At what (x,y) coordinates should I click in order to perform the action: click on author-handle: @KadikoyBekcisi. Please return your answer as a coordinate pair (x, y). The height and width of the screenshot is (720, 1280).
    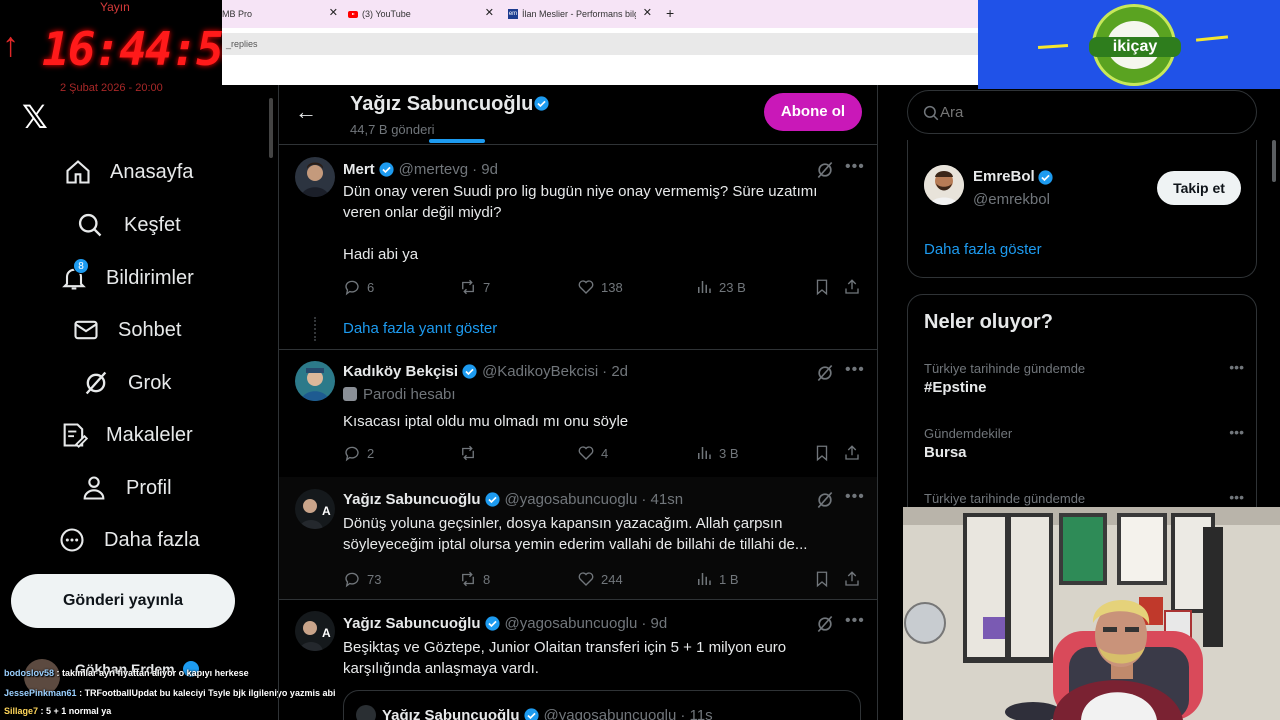
    Looking at the image, I should click on (540, 371).